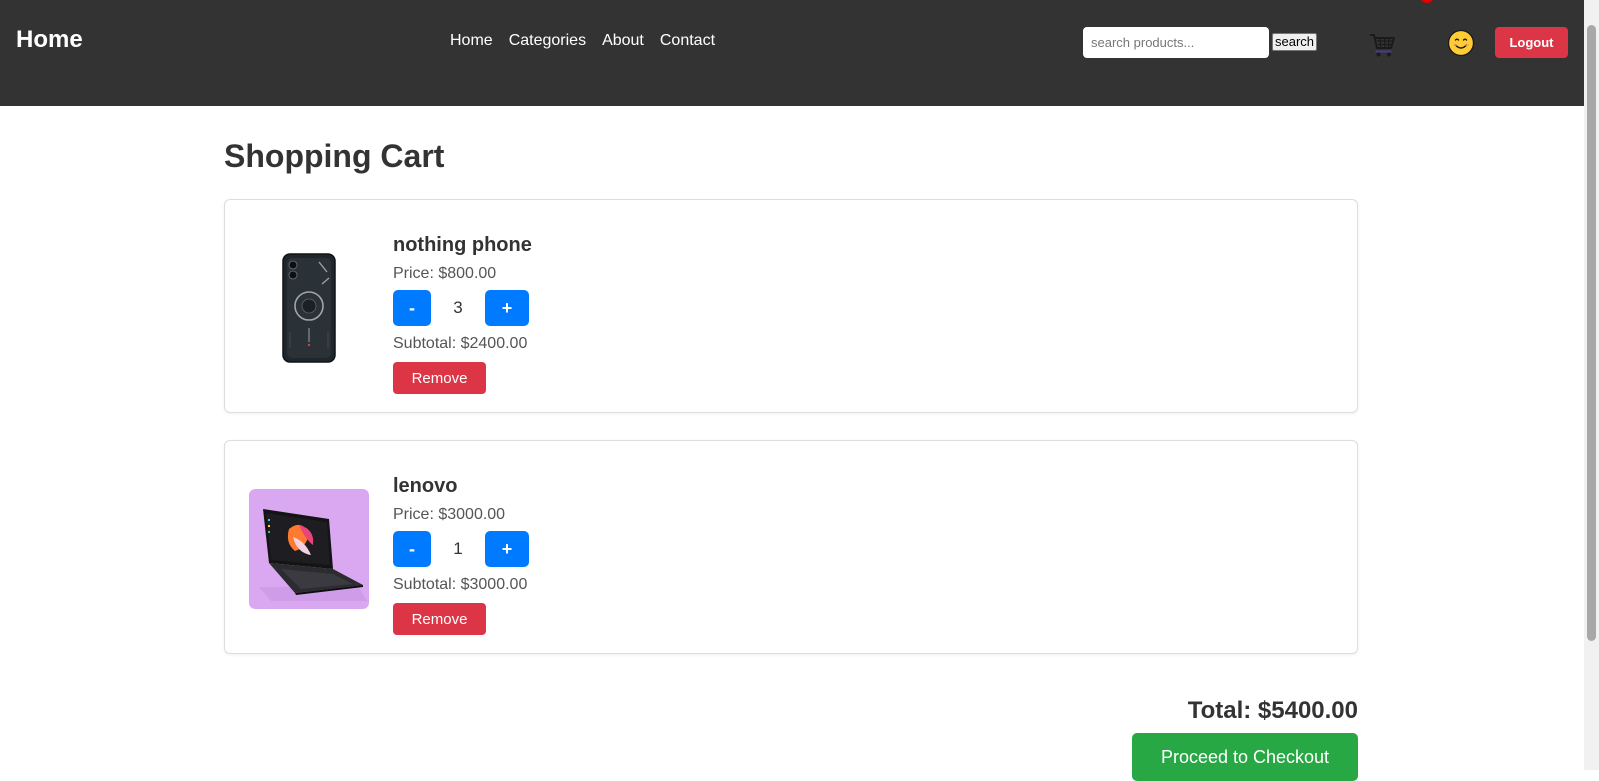  I want to click on nav-link-contact: Contact, so click(687, 41).